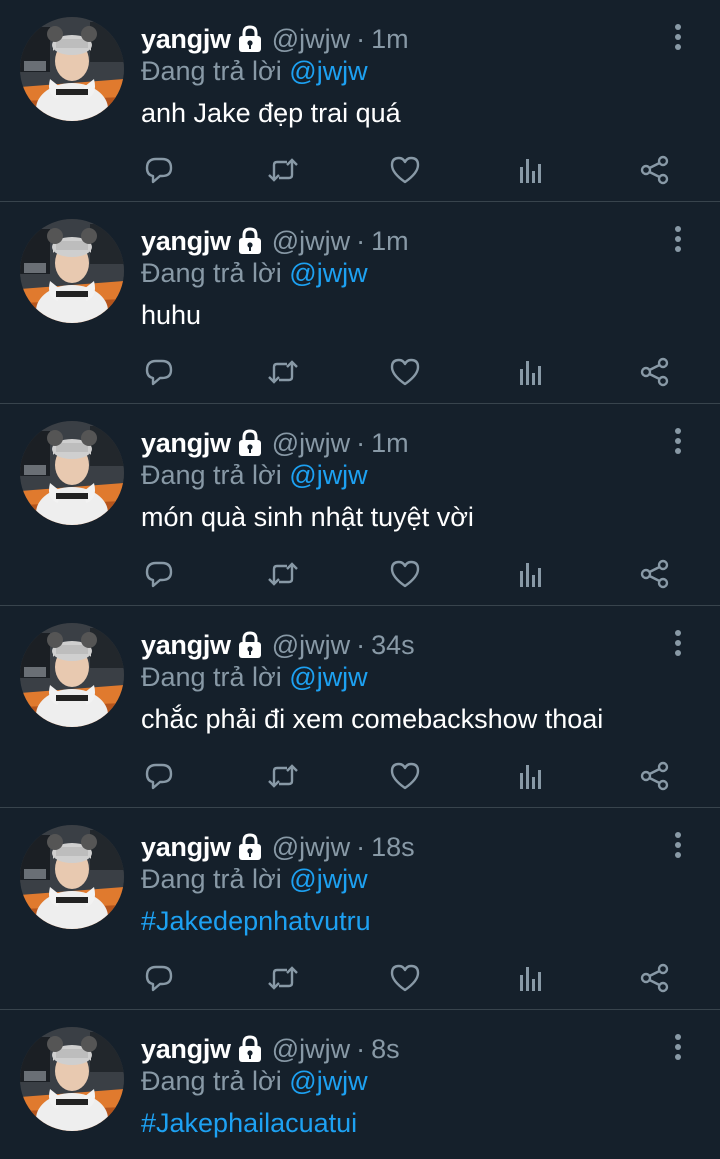 This screenshot has width=720, height=1159. What do you see at coordinates (307, 517) in the screenshot?
I see `tweet-text: món quà sinh nhật tuyệt vời` at bounding box center [307, 517].